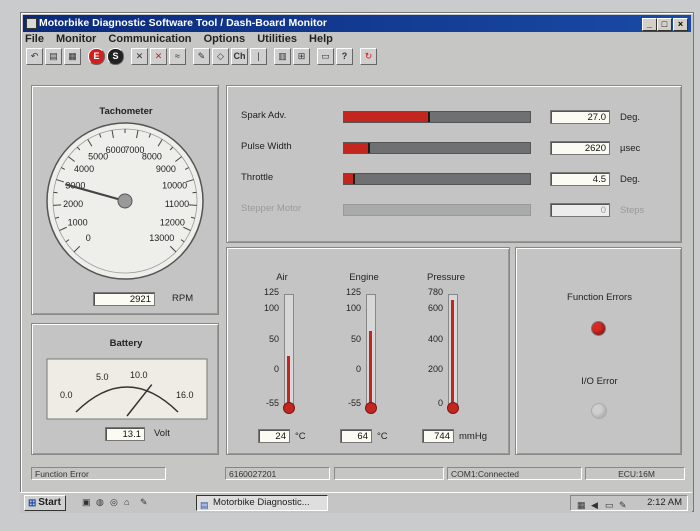 The height and width of the screenshot is (531, 700). What do you see at coordinates (321, 39) in the screenshot?
I see `menu-help: Help` at bounding box center [321, 39].